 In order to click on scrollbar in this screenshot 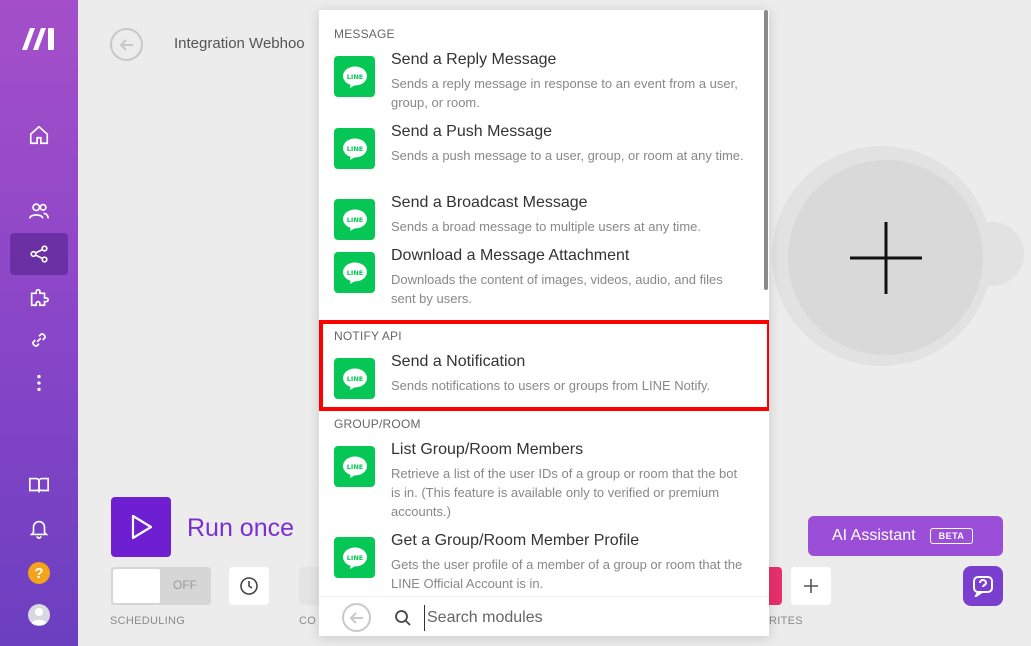, I will do `click(766, 150)`.